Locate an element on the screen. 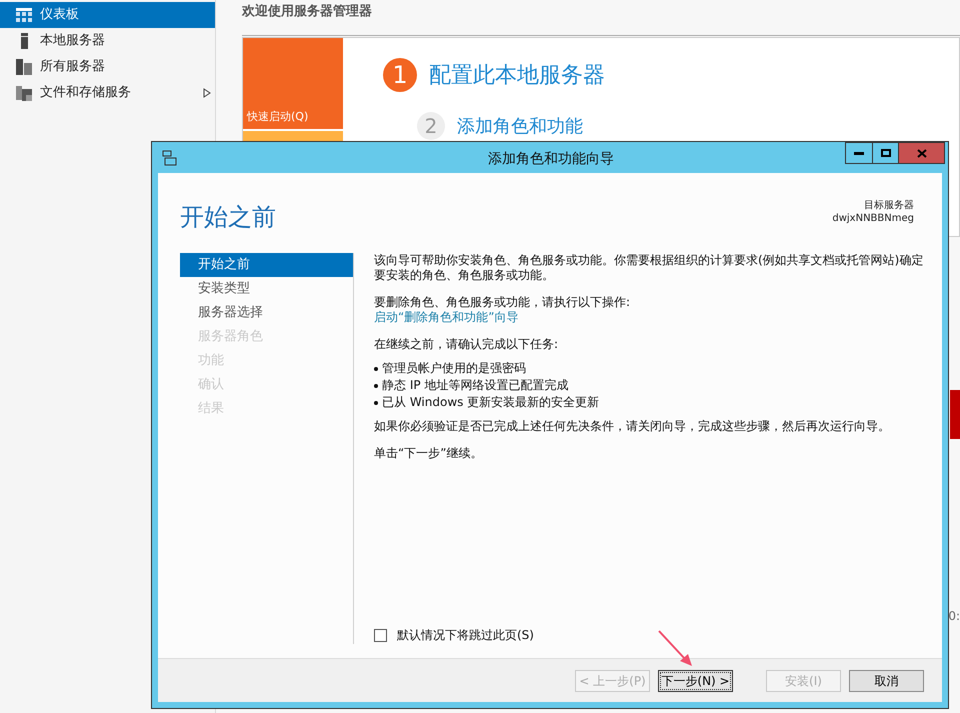  edge-text: 0: is located at coordinates (954, 616).